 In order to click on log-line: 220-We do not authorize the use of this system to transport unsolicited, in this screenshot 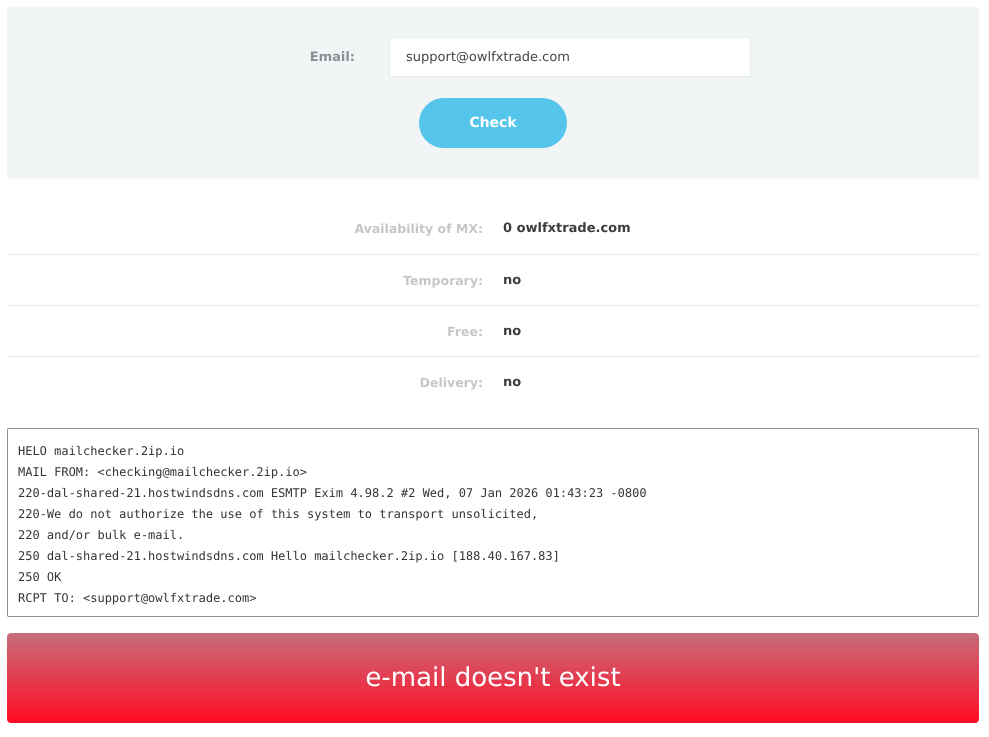, I will do `click(279, 514)`.